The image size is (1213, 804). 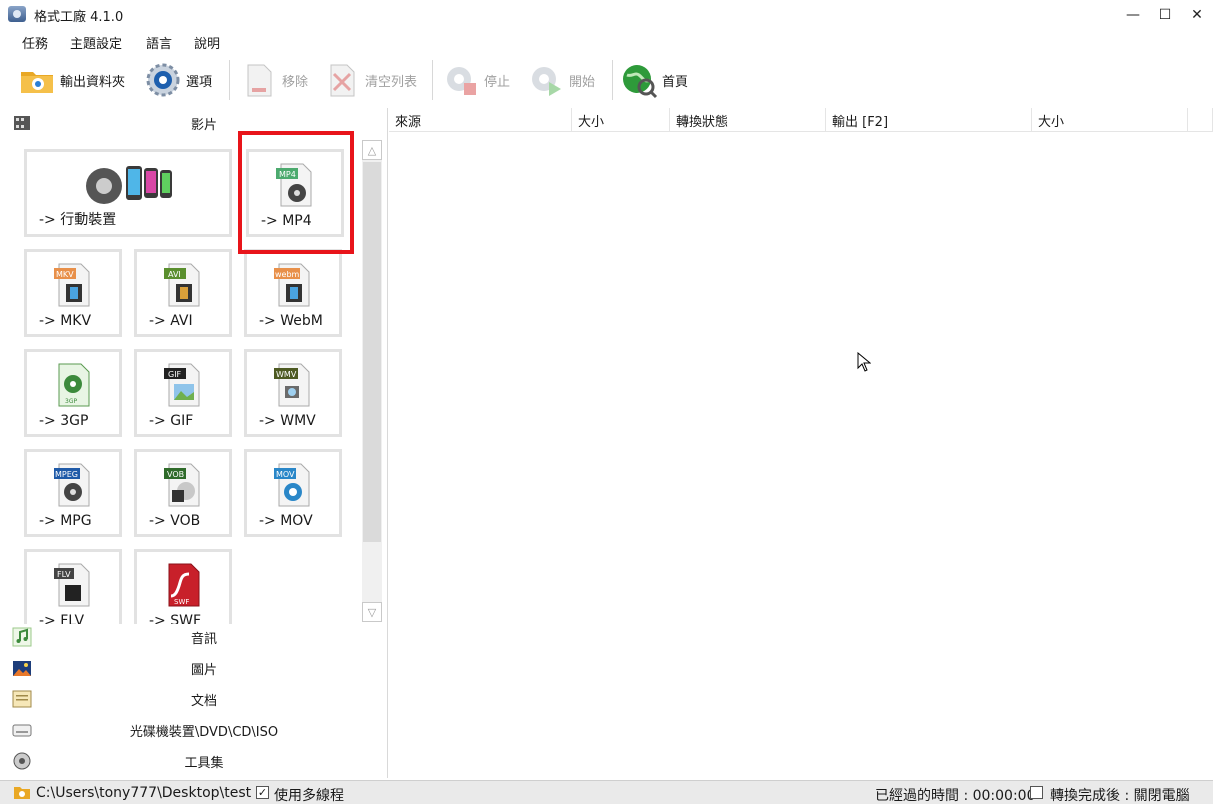 What do you see at coordinates (183, 384) in the screenshot?
I see `gif-file-icon: GIF` at bounding box center [183, 384].